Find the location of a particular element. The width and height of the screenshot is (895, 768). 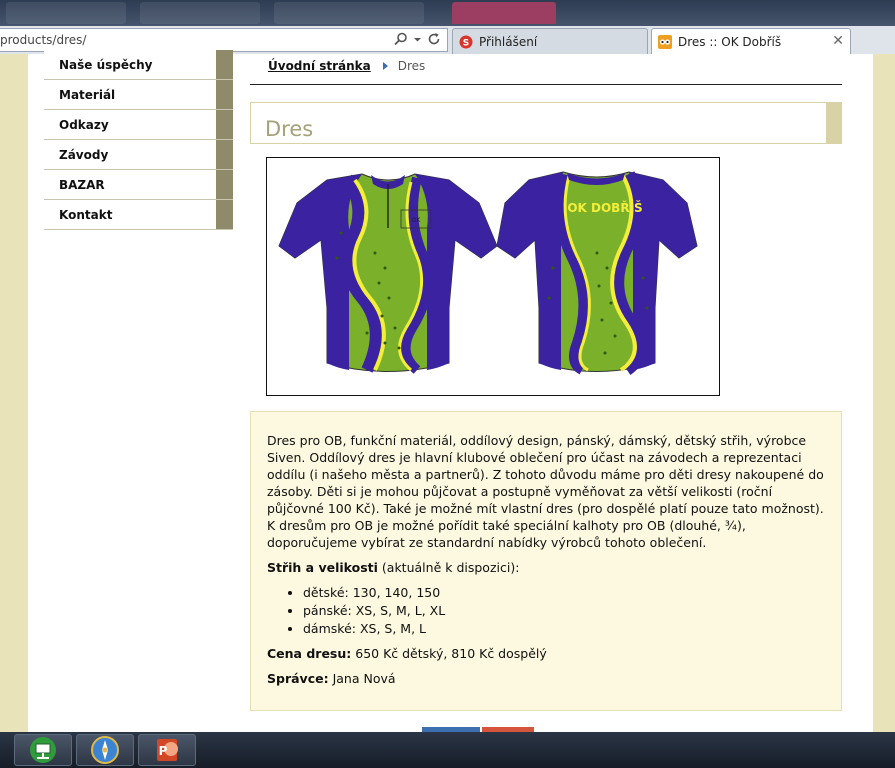

taskbar-network-app is located at coordinates (43, 750).